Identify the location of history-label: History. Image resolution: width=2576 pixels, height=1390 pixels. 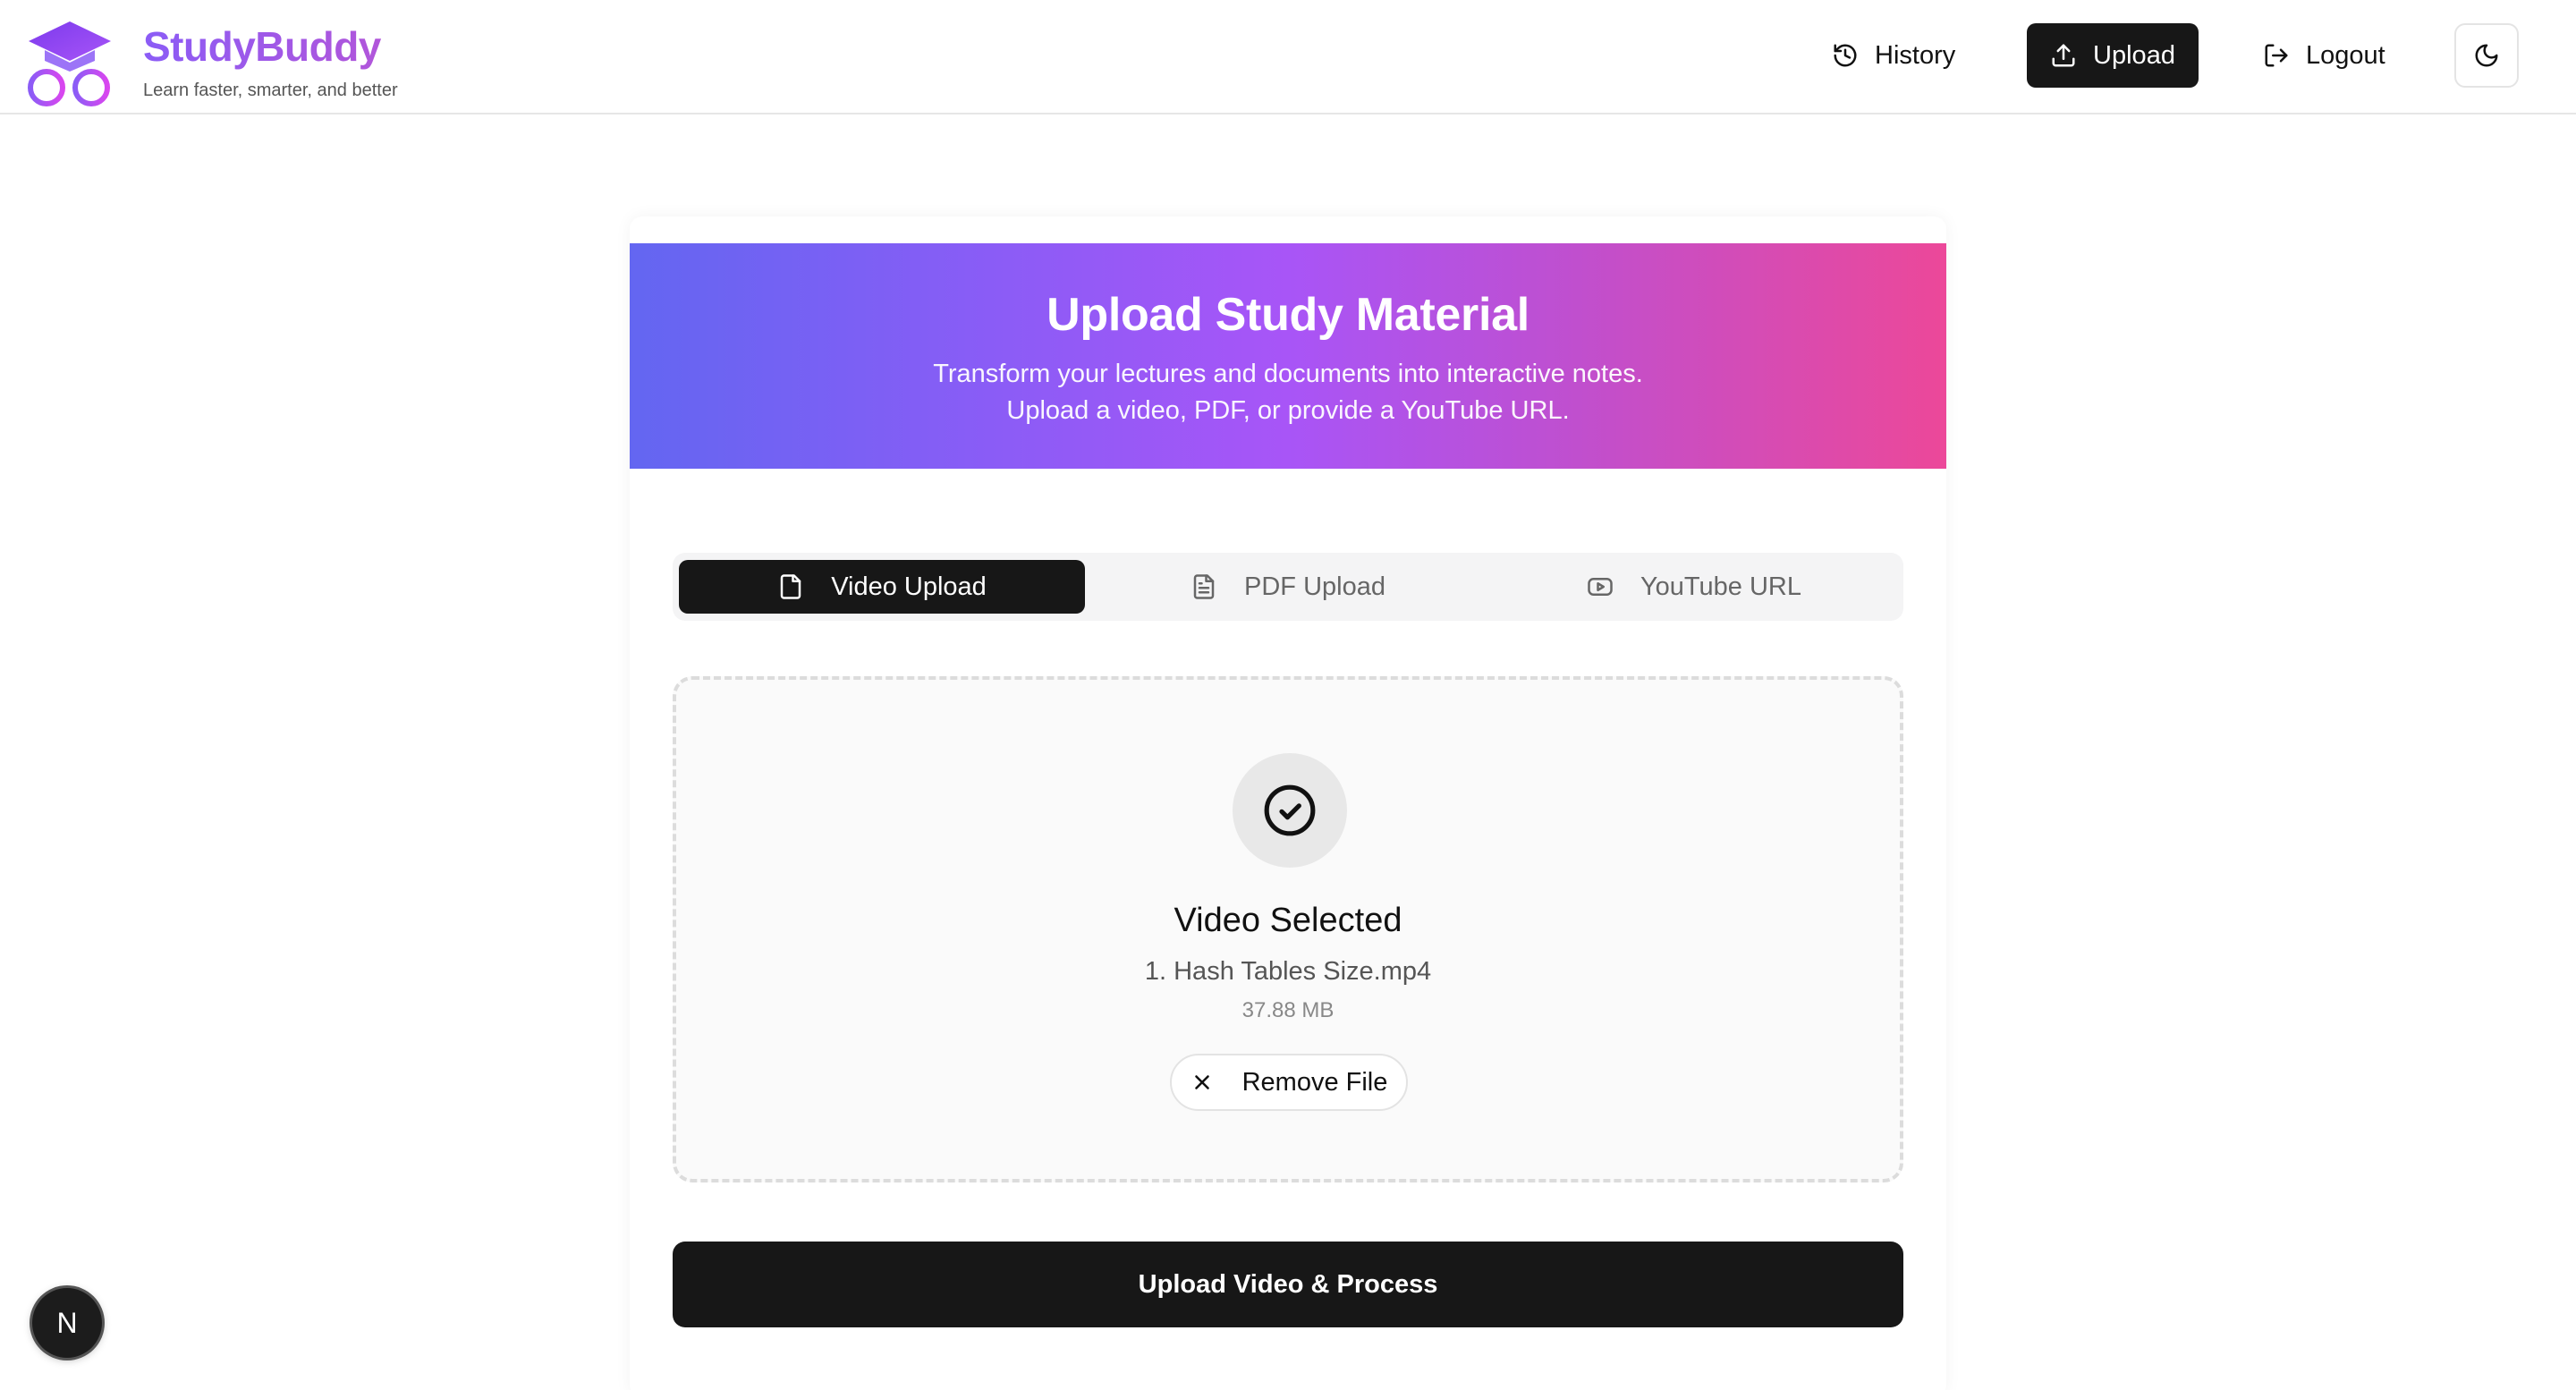
(1915, 55).